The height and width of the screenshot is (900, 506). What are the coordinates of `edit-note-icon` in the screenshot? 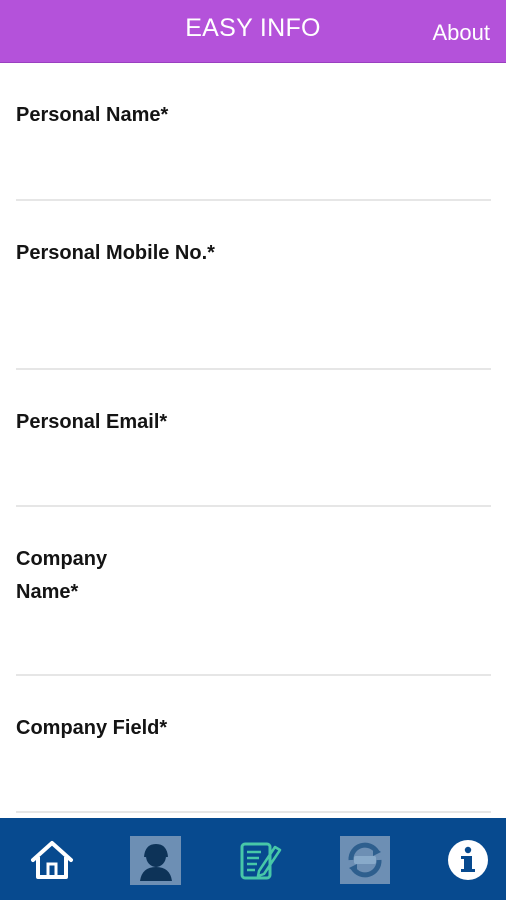 It's located at (261, 861).